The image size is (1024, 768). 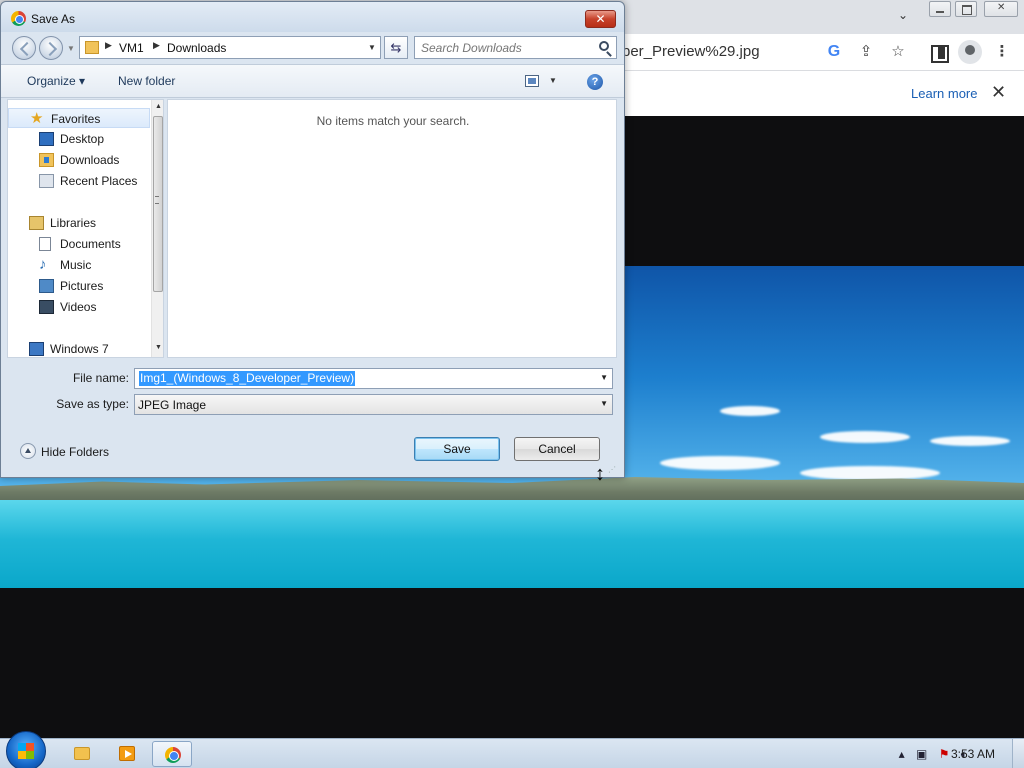 I want to click on learn-more-link: Learn more, so click(x=944, y=93).